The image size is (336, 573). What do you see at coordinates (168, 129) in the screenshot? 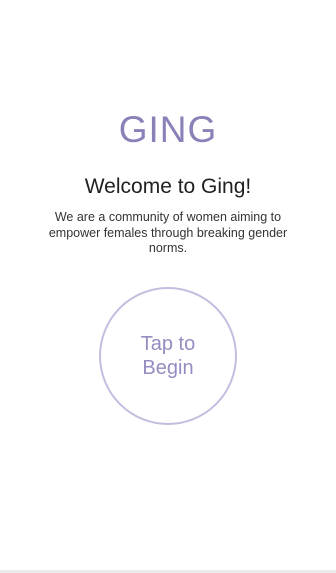
I see `app-logo: GING` at bounding box center [168, 129].